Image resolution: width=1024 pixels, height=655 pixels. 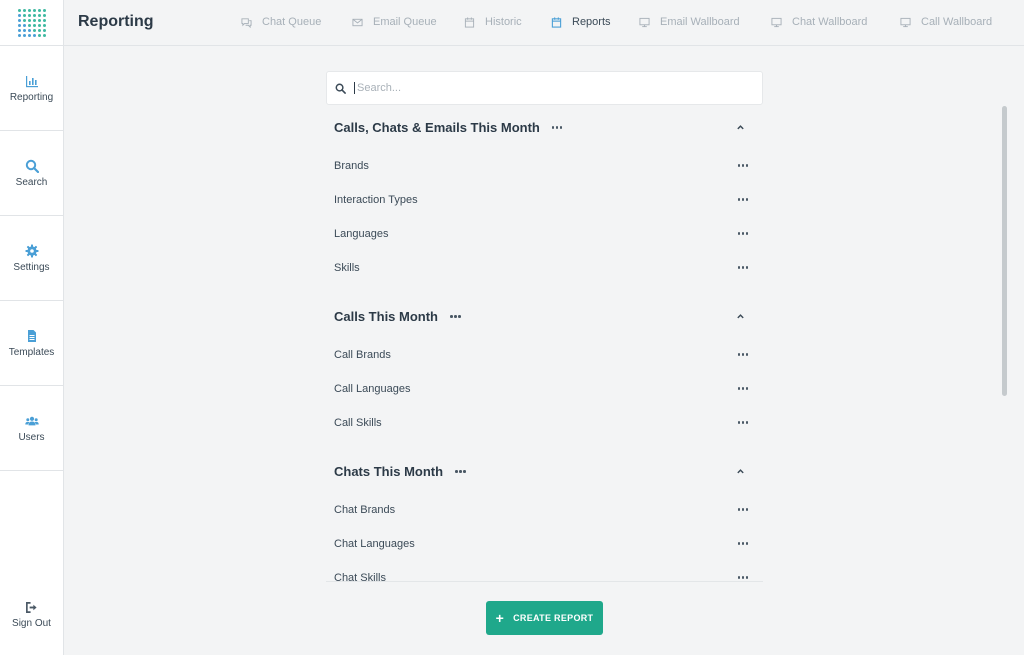 What do you see at coordinates (361, 234) in the screenshot?
I see `report-item-label: Languages` at bounding box center [361, 234].